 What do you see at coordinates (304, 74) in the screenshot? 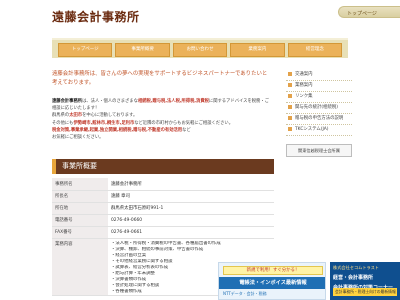
I see `sidebar-item-label: 交通案内` at bounding box center [304, 74].